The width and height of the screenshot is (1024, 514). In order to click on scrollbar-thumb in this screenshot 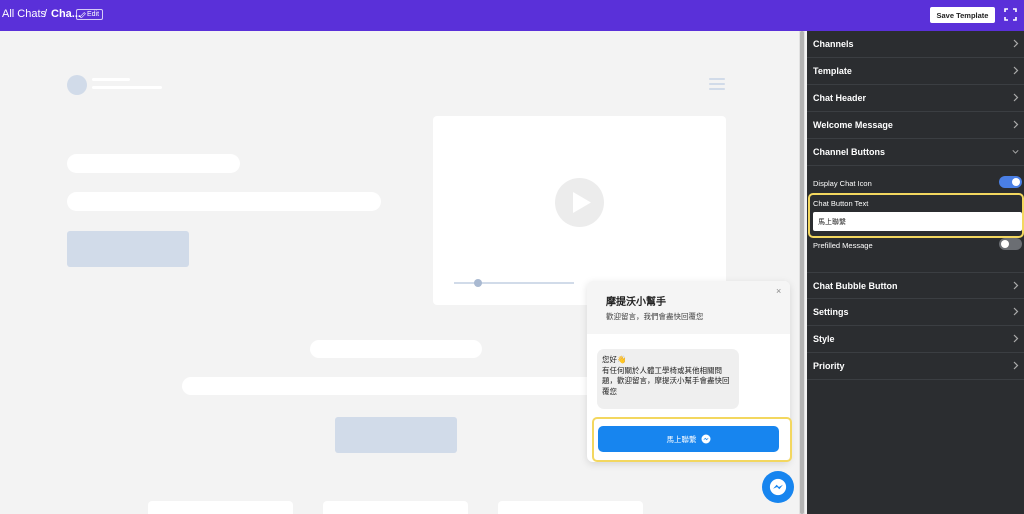, I will do `click(802, 272)`.